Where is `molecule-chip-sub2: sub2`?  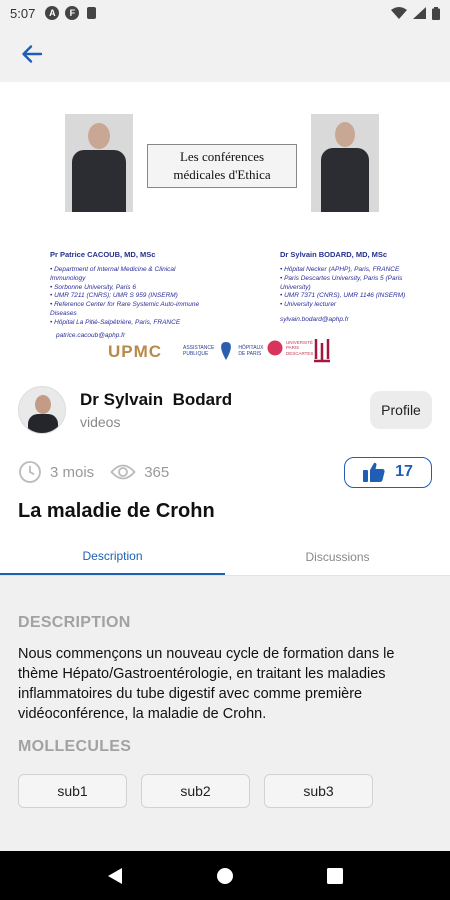 molecule-chip-sub2: sub2 is located at coordinates (195, 791).